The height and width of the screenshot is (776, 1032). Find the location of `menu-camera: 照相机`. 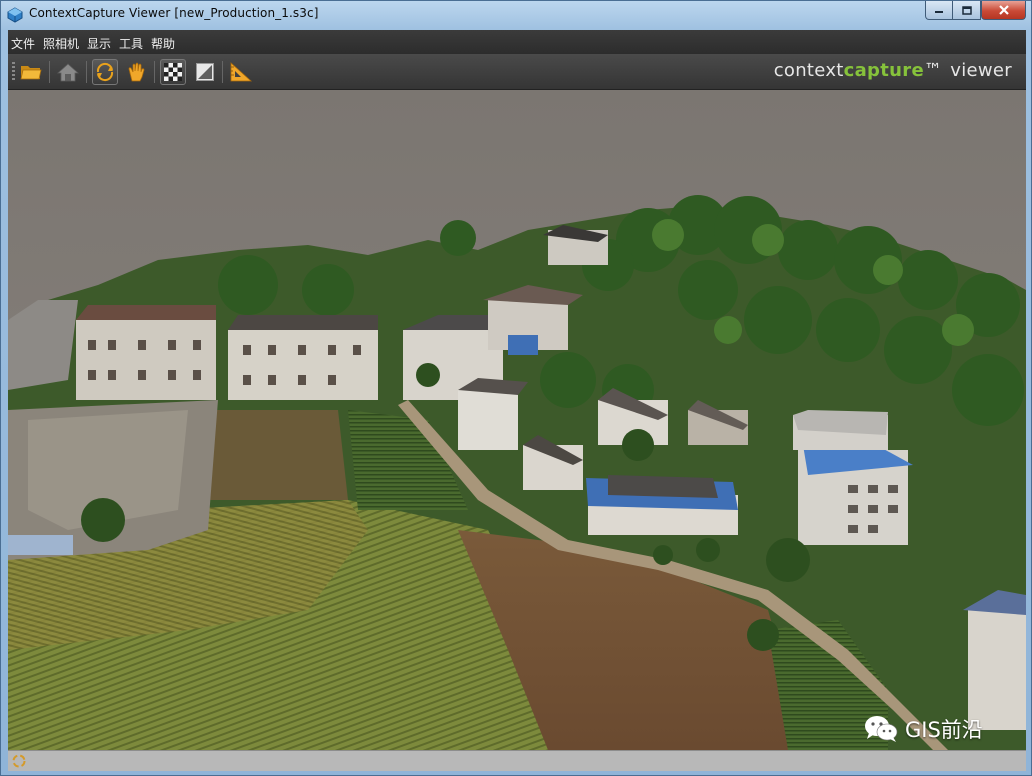

menu-camera: 照相机 is located at coordinates (61, 43).